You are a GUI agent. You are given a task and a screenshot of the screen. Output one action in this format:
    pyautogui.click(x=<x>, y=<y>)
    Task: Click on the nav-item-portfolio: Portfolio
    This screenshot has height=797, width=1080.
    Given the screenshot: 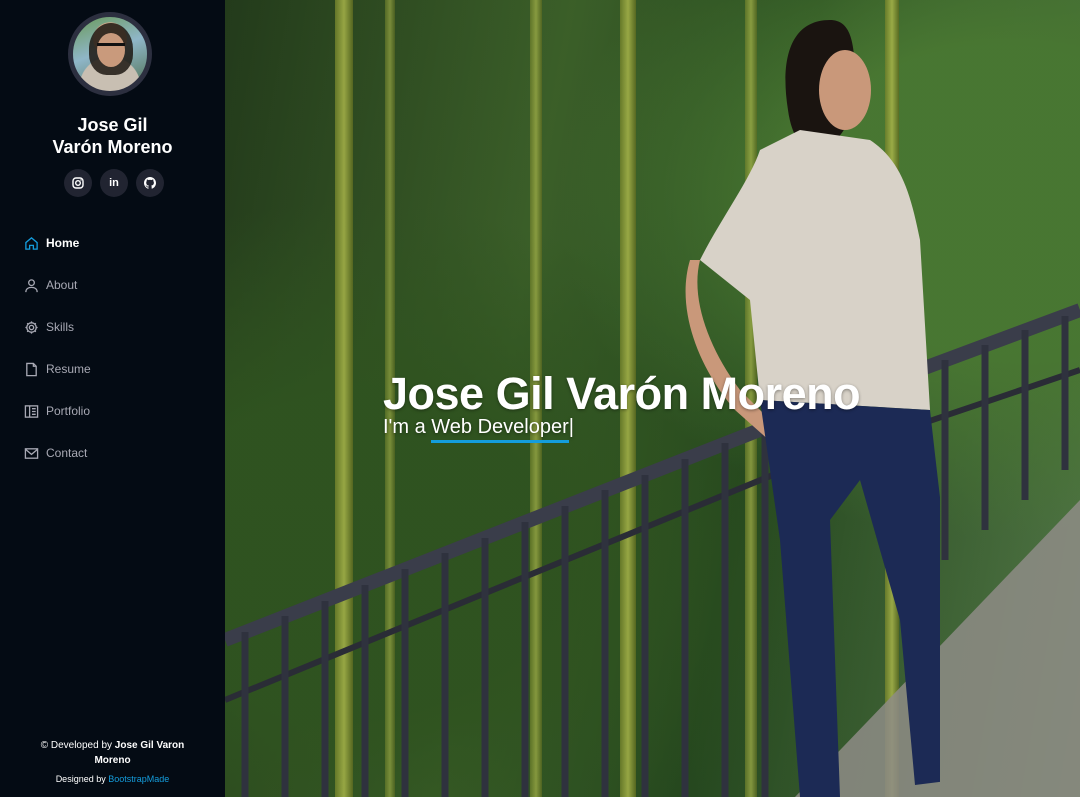 What is the action you would take?
    pyautogui.click(x=112, y=411)
    